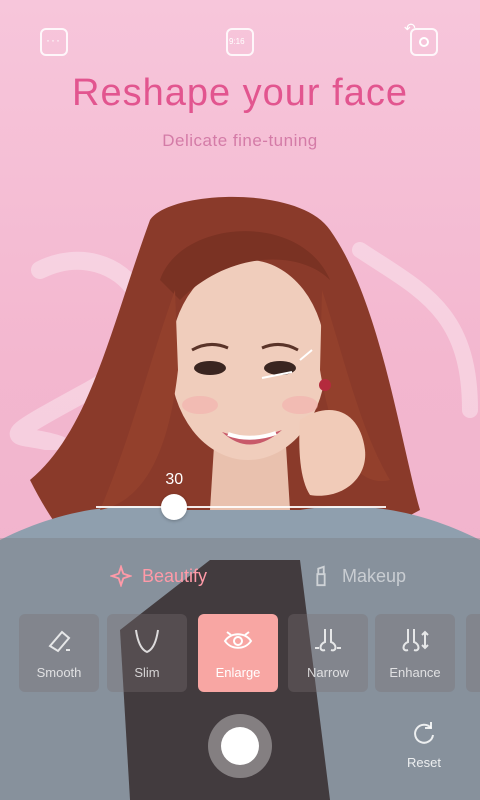 Image resolution: width=480 pixels, height=800 pixels. Describe the element at coordinates (424, 733) in the screenshot. I see `reset-icon` at that location.